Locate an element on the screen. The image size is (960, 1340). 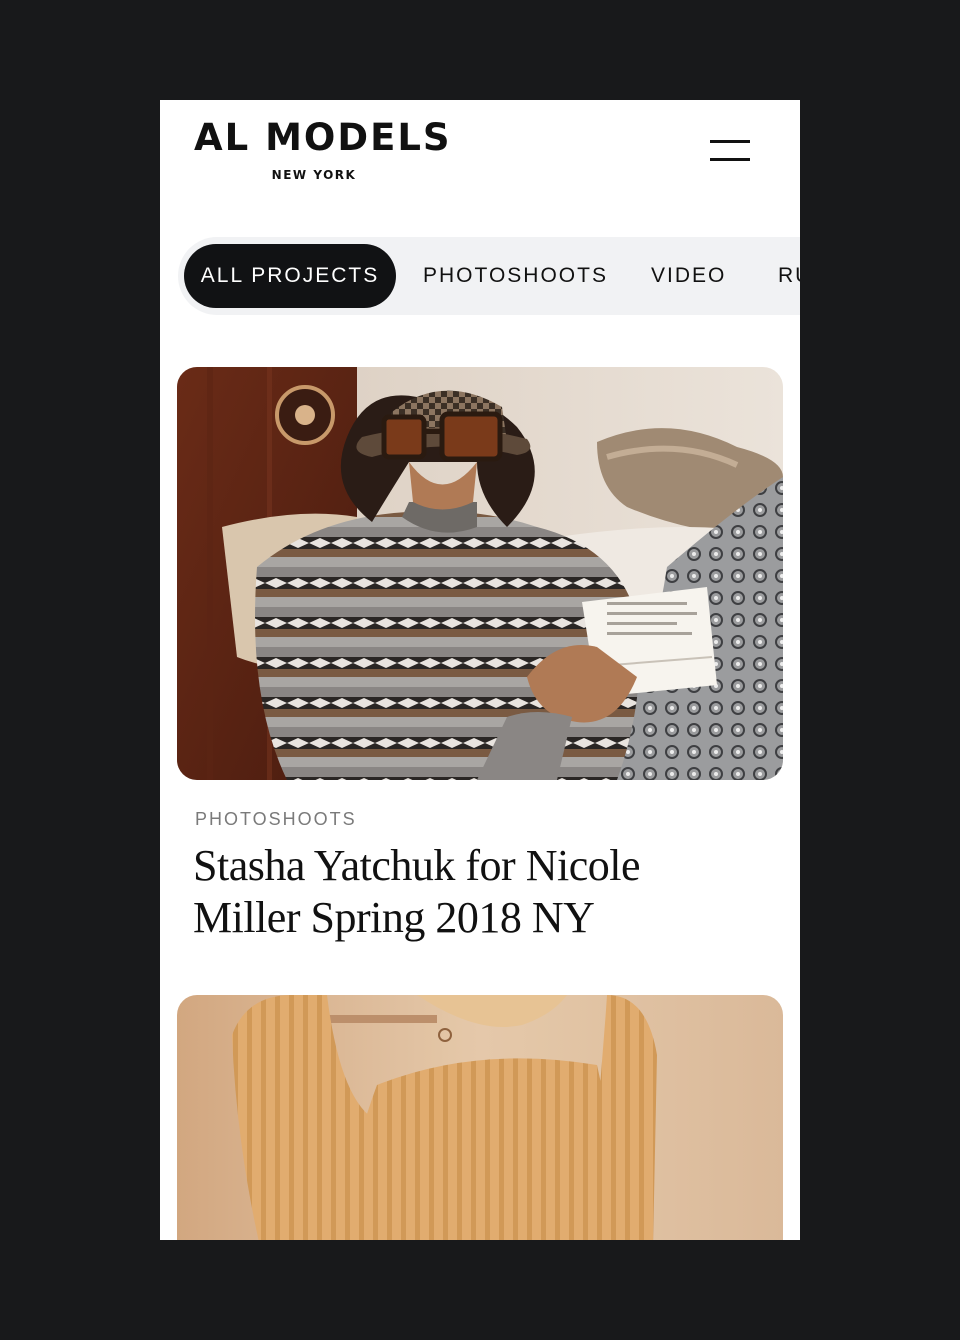
filter-video: VIDEO is located at coordinates (688, 276).